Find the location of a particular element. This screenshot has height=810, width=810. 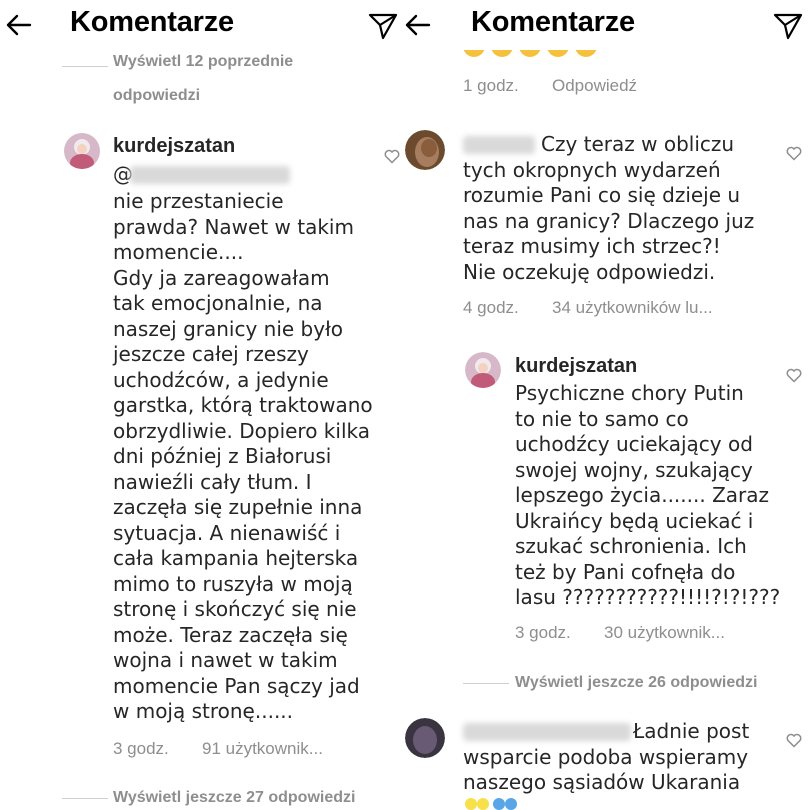

comment-time: 4 godz. is located at coordinates (491, 307).